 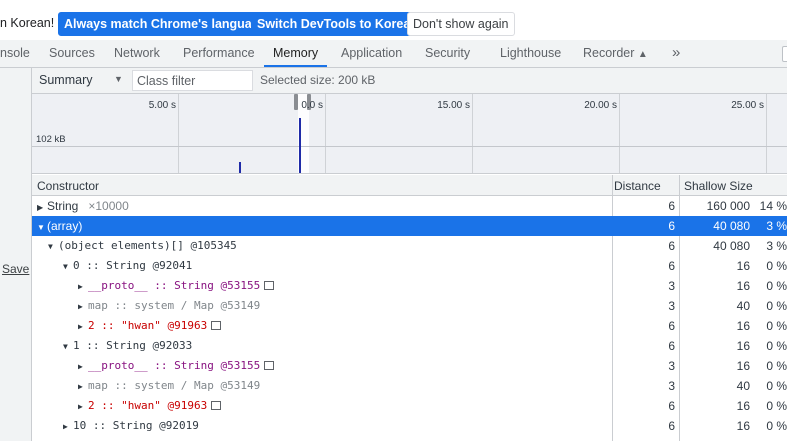 I want to click on object-name: (object elements)[] @105345, so click(x=147, y=245).